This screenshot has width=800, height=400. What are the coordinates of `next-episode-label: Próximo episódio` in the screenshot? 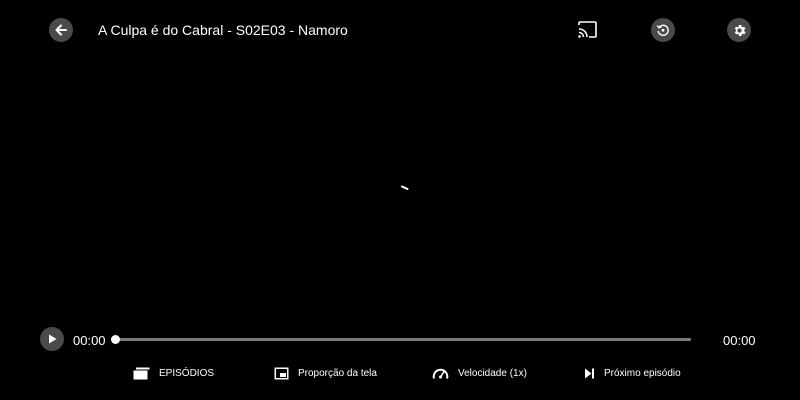 It's located at (642, 373).